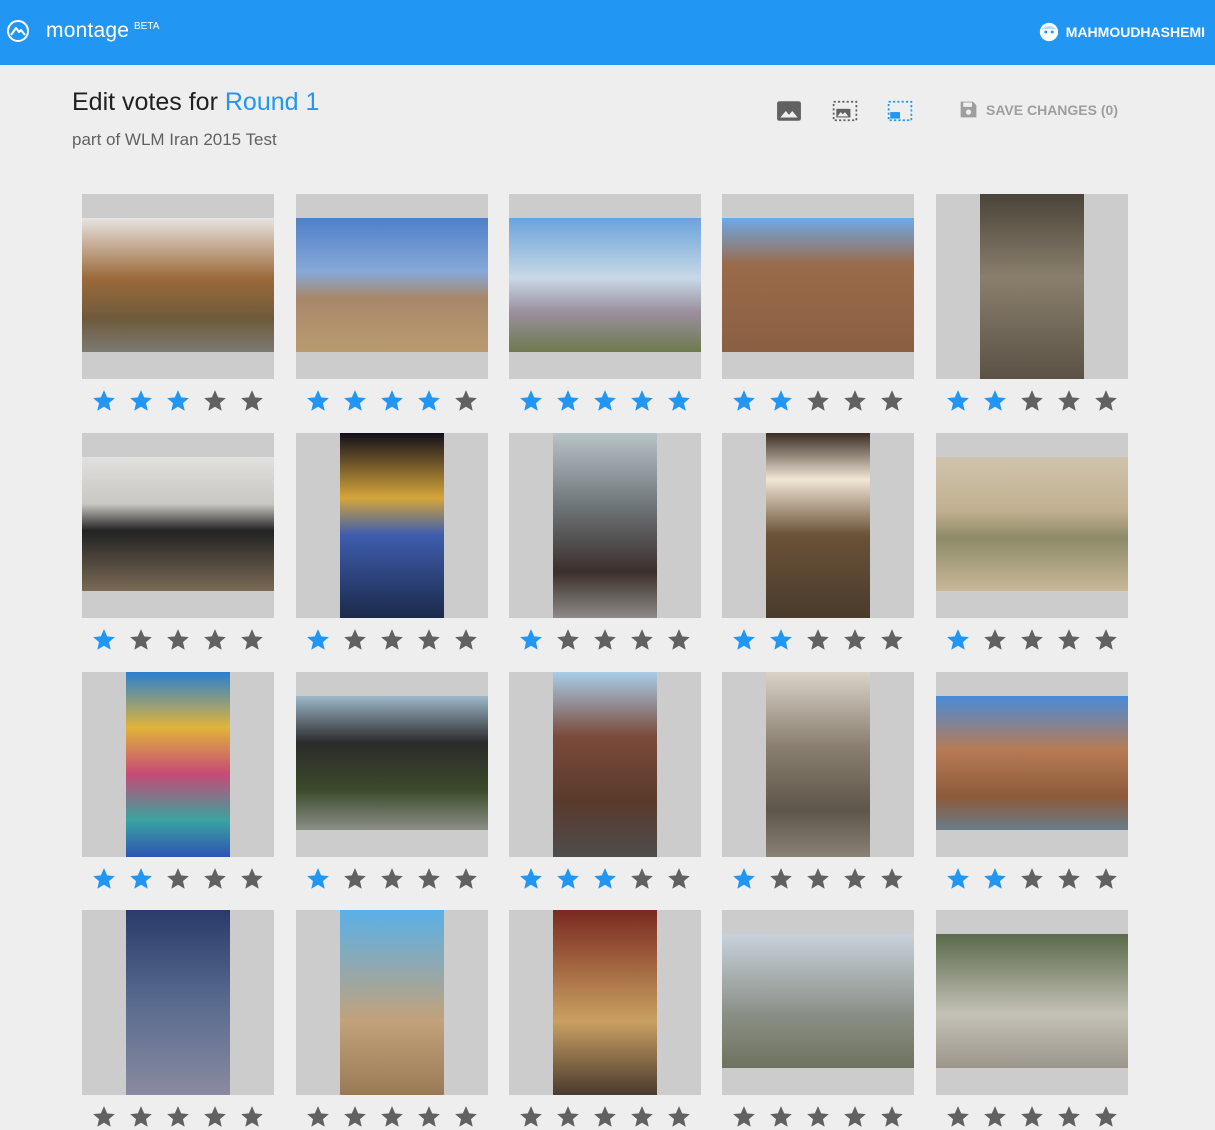  I want to click on montage-logo-icon, so click(18, 31).